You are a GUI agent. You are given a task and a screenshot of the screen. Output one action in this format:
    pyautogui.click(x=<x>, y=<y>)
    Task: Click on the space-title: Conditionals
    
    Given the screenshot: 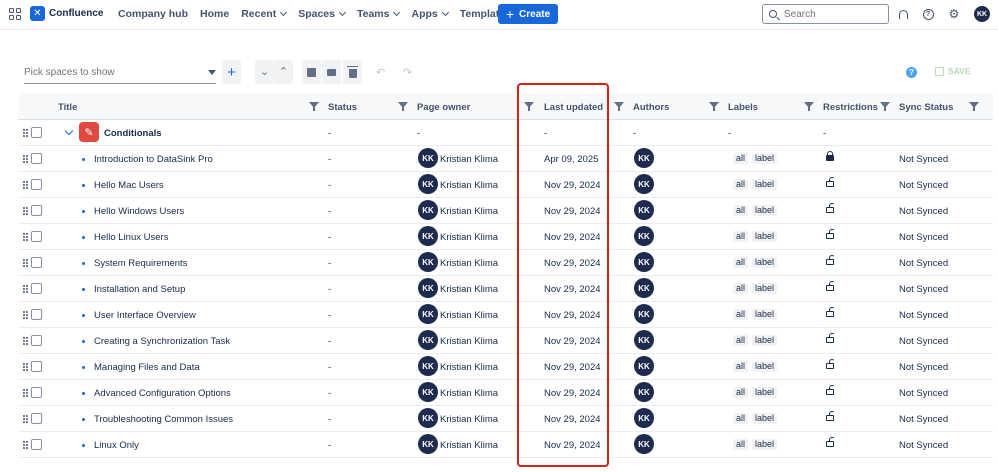 What is the action you would take?
    pyautogui.click(x=133, y=133)
    